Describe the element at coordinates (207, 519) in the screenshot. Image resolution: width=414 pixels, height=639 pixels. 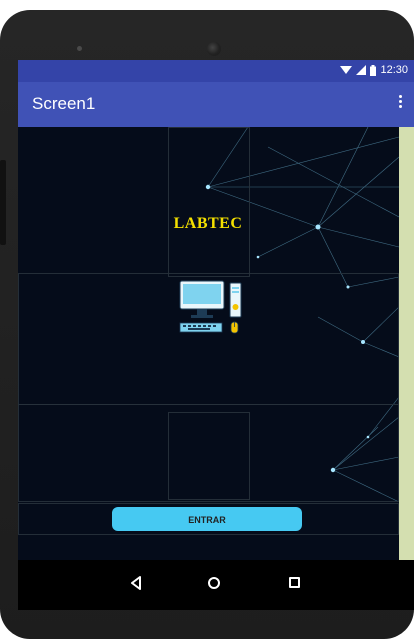
I see `enter-button: ENTRAR` at that location.